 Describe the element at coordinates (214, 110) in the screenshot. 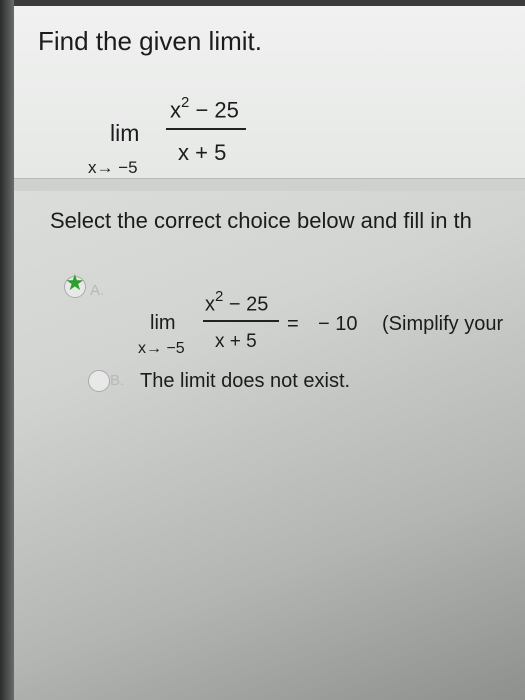

I see `numerator-rest: − 25` at that location.